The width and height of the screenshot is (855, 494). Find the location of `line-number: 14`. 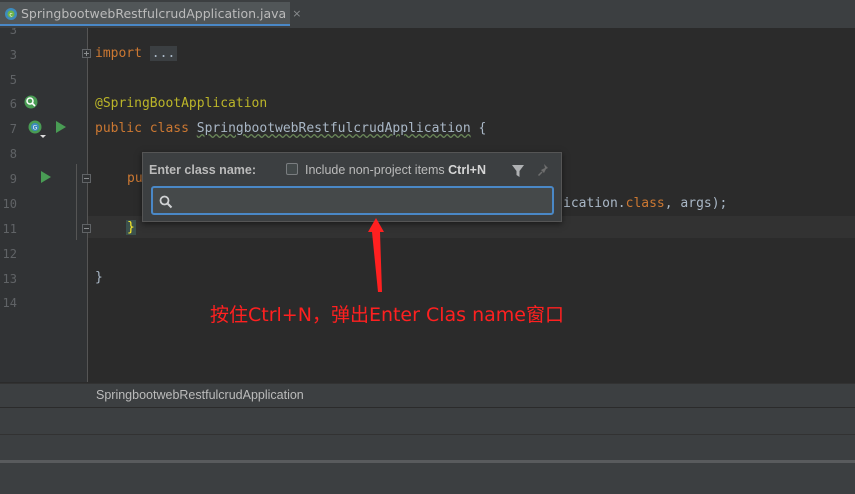

line-number: 14 is located at coordinates (9, 303).